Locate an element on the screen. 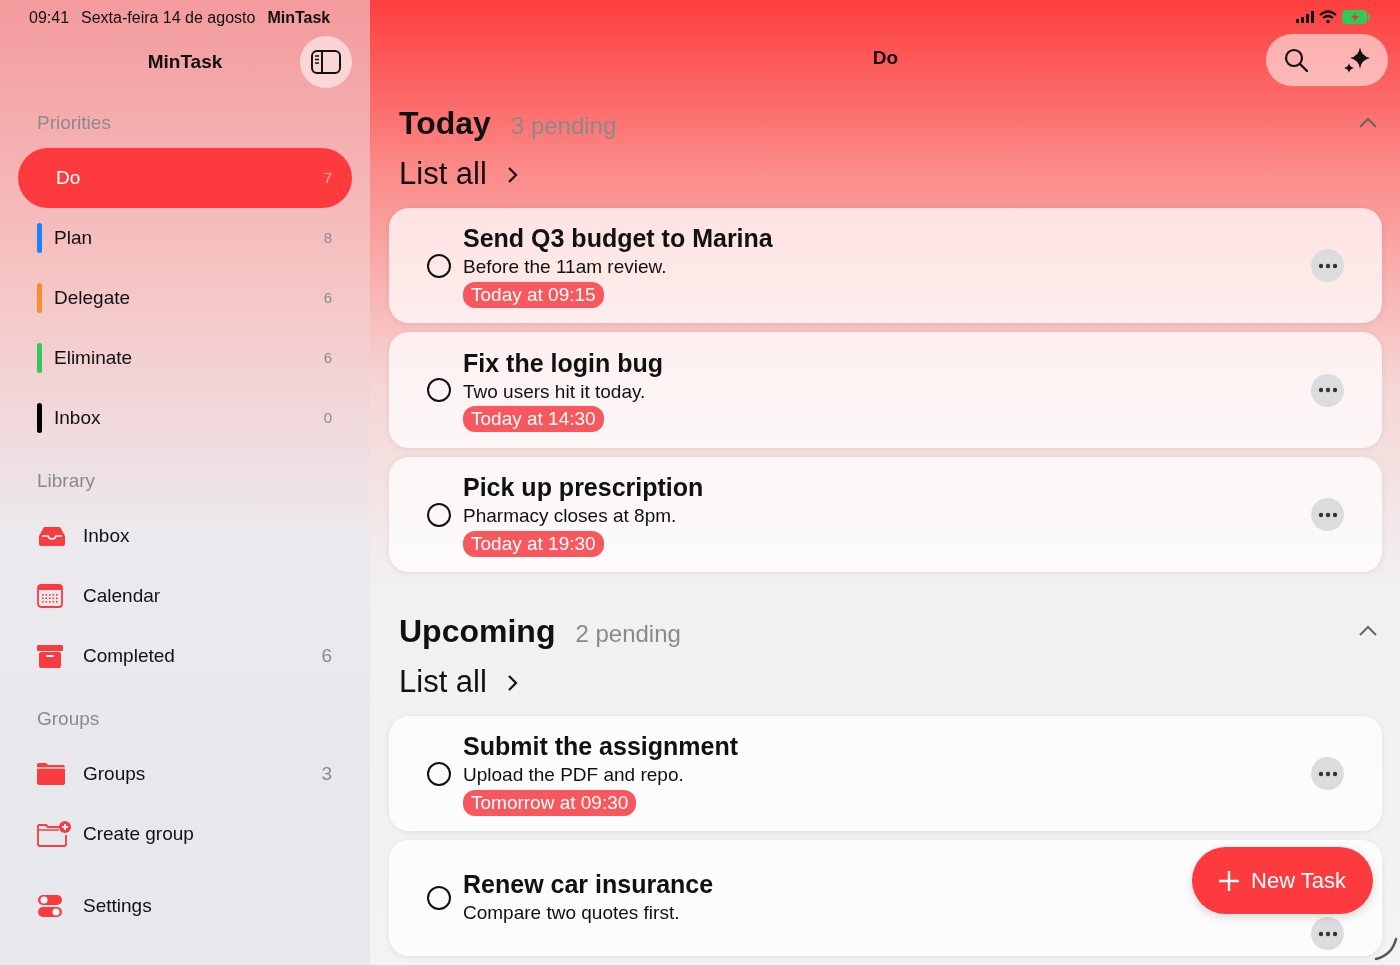  sidebar-item: Calendar is located at coordinates (185, 596).